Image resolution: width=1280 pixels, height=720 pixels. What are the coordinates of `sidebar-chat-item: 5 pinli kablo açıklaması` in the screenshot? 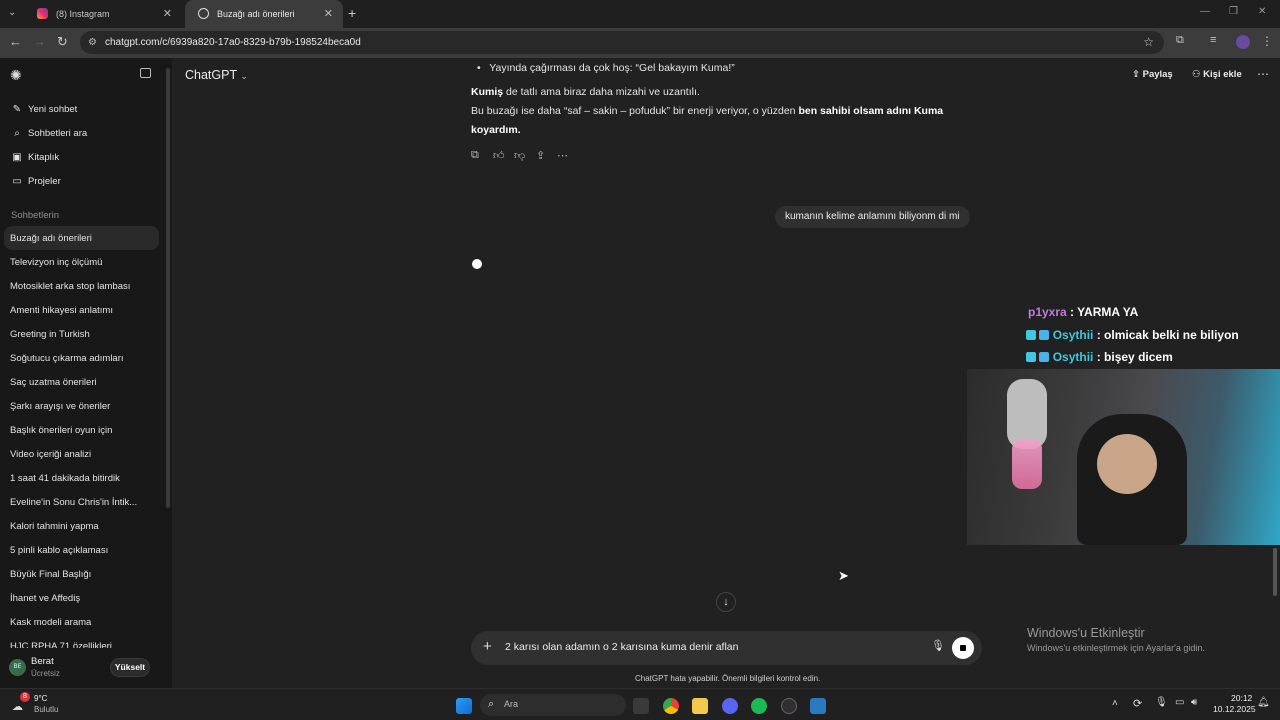 It's located at (59, 550).